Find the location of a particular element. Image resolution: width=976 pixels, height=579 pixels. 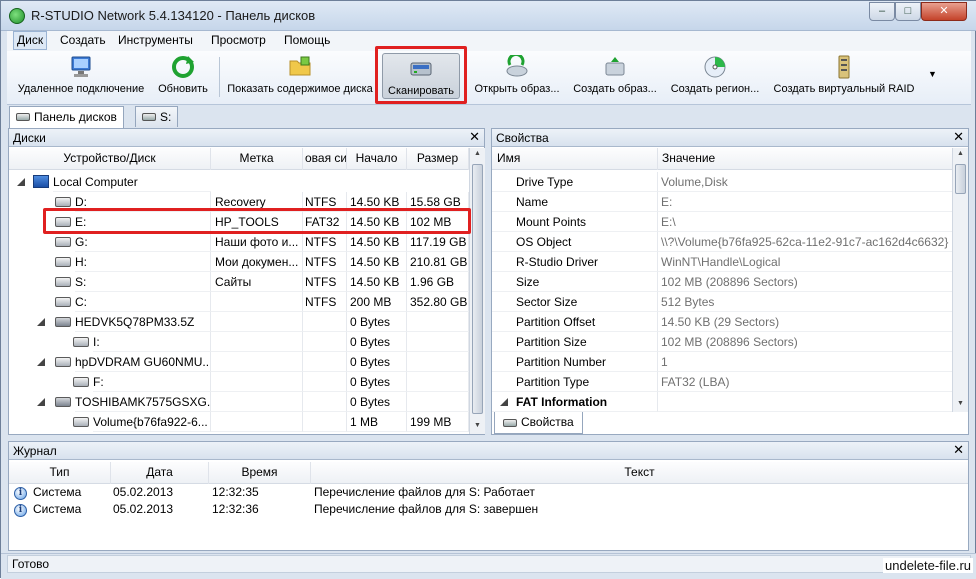

prop-row: Name E: is located at coordinates (722, 202).